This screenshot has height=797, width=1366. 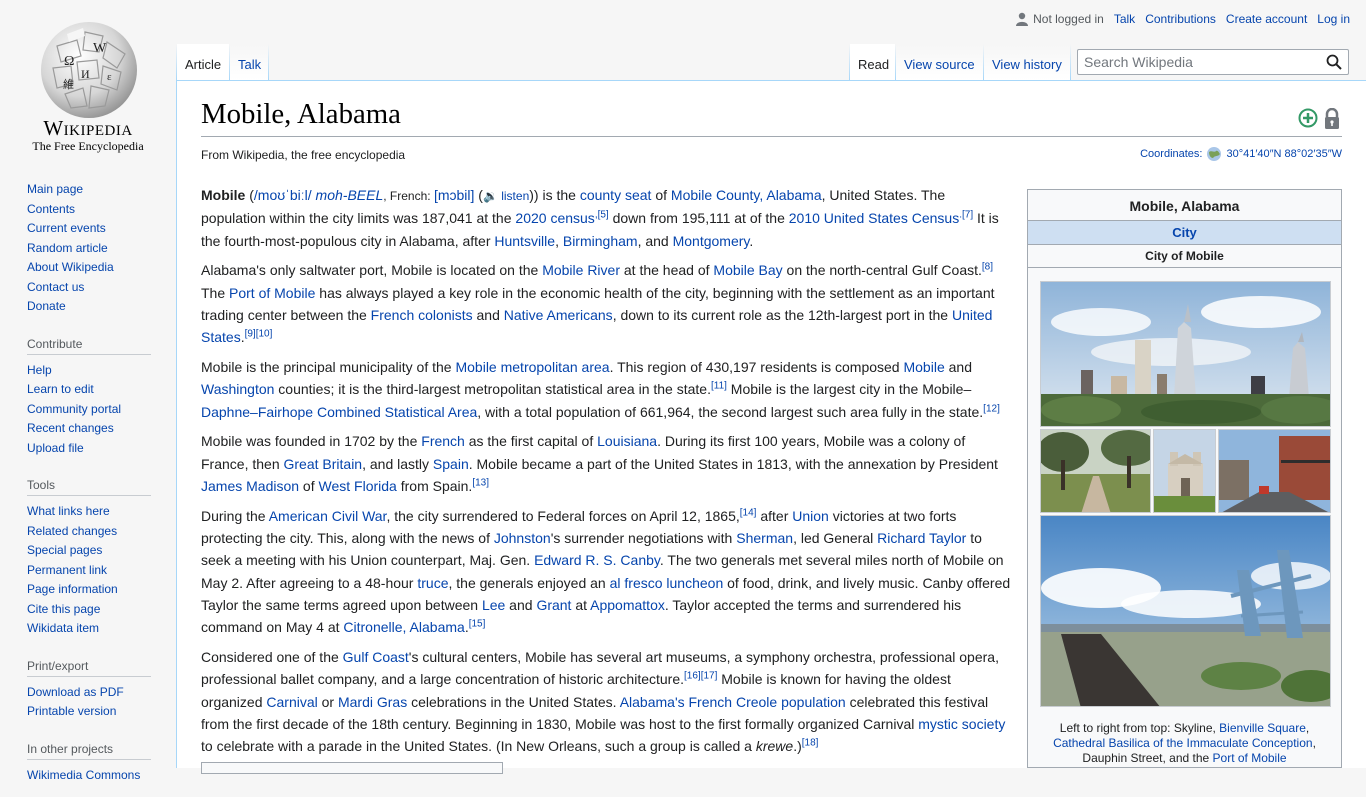 What do you see at coordinates (75, 692) in the screenshot?
I see `sidebar-link-download-pdf: Download as PDF` at bounding box center [75, 692].